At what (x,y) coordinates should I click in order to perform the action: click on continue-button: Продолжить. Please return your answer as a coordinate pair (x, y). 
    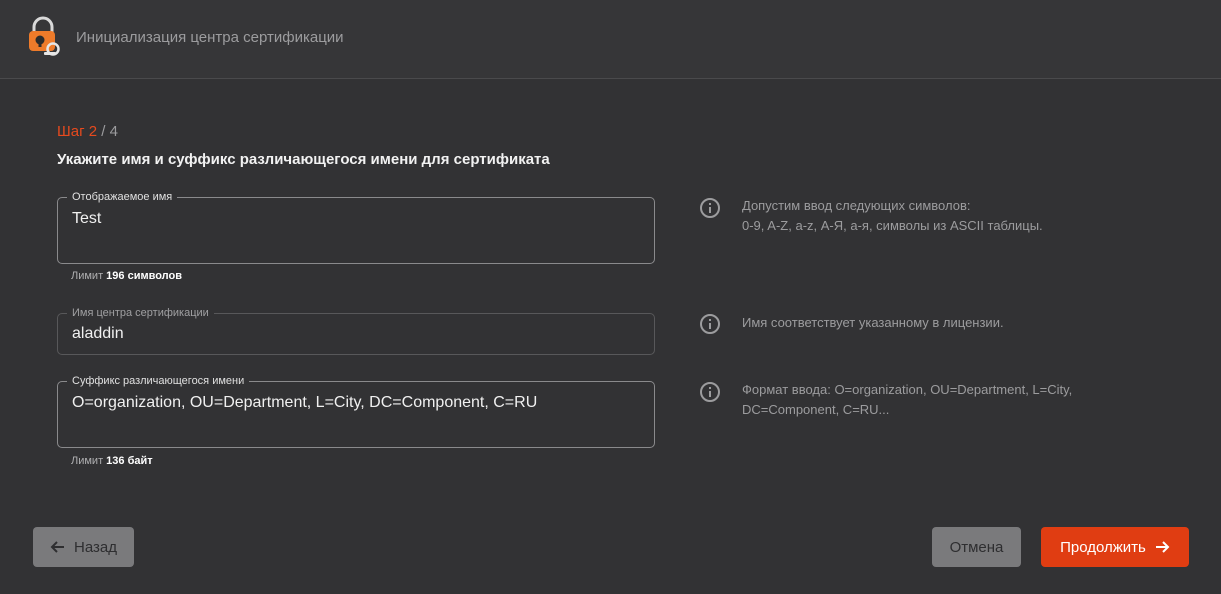
    Looking at the image, I should click on (1115, 547).